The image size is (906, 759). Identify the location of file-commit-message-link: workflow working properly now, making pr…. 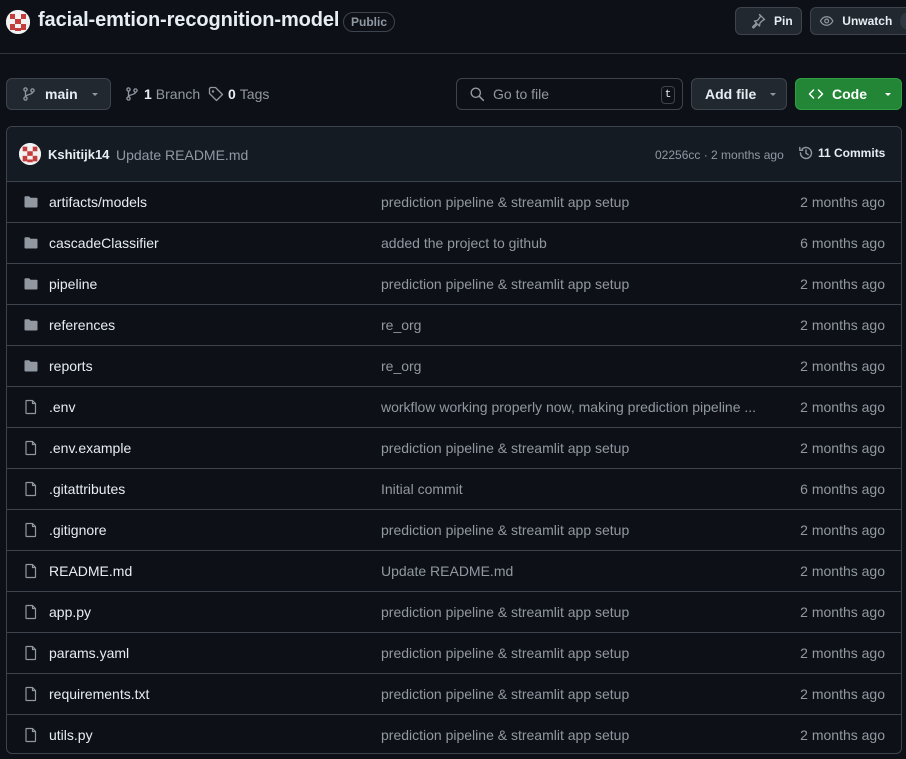
(568, 407).